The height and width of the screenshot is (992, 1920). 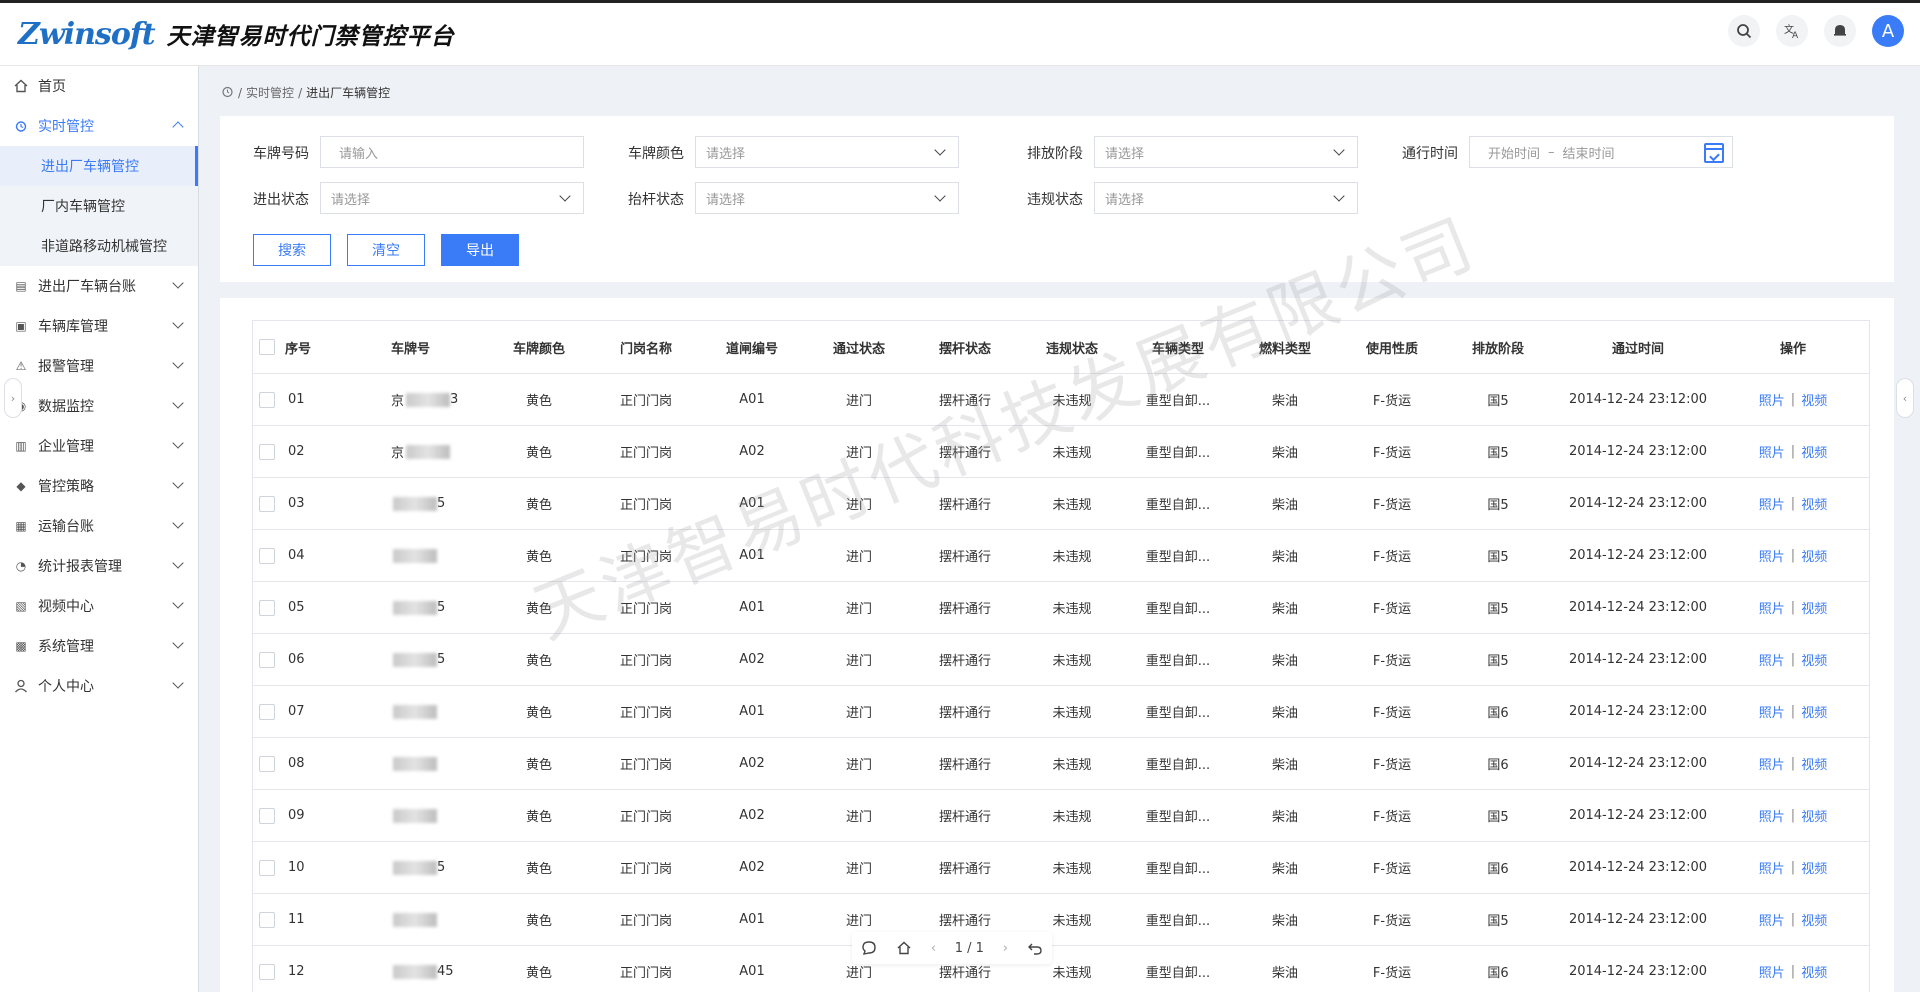 What do you see at coordinates (99, 606) in the screenshot?
I see `sidebar-item-video: ▧ 视频中心` at bounding box center [99, 606].